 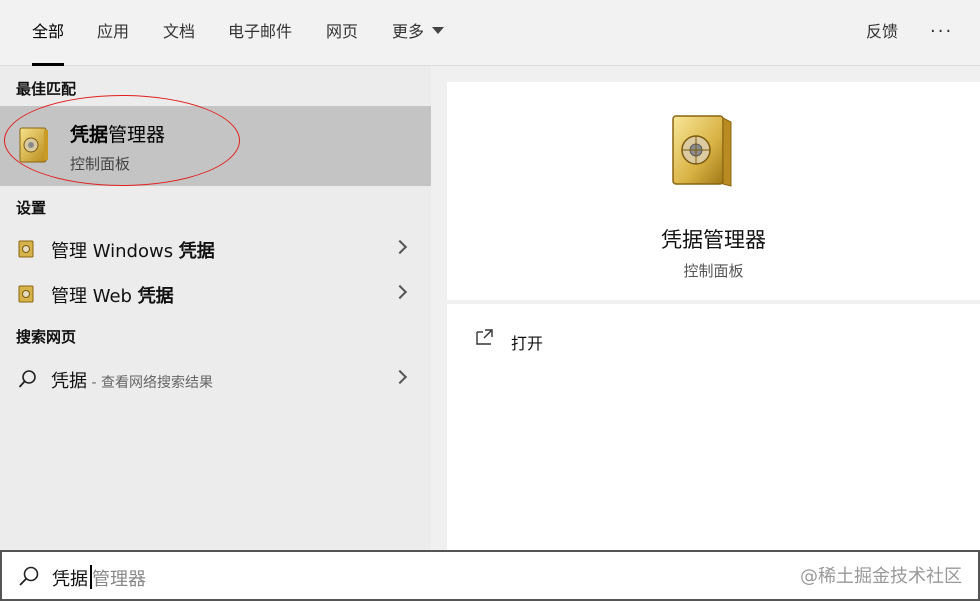 What do you see at coordinates (115, 251) in the screenshot?
I see `settings-item-label-text: 管理 Windows` at bounding box center [115, 251].